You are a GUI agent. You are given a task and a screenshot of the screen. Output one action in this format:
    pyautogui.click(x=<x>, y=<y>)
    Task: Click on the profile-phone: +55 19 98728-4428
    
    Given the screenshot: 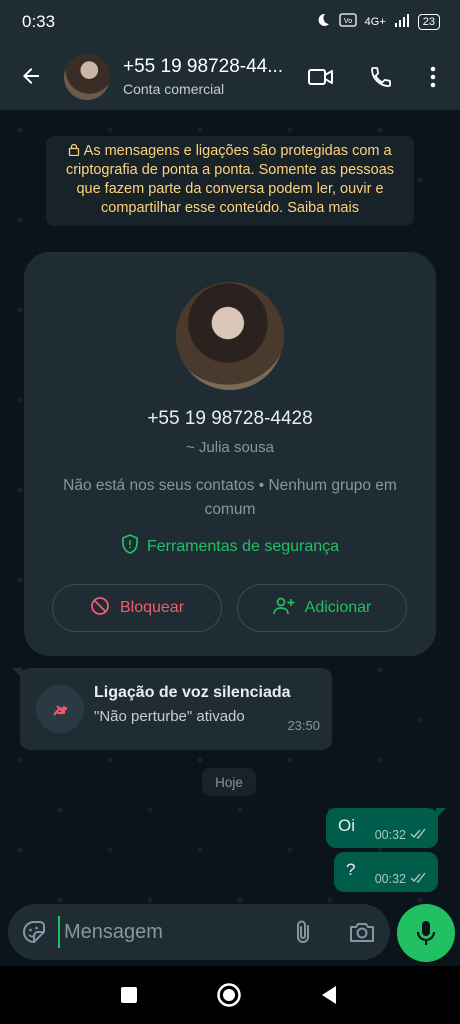 What is the action you would take?
    pyautogui.click(x=230, y=418)
    